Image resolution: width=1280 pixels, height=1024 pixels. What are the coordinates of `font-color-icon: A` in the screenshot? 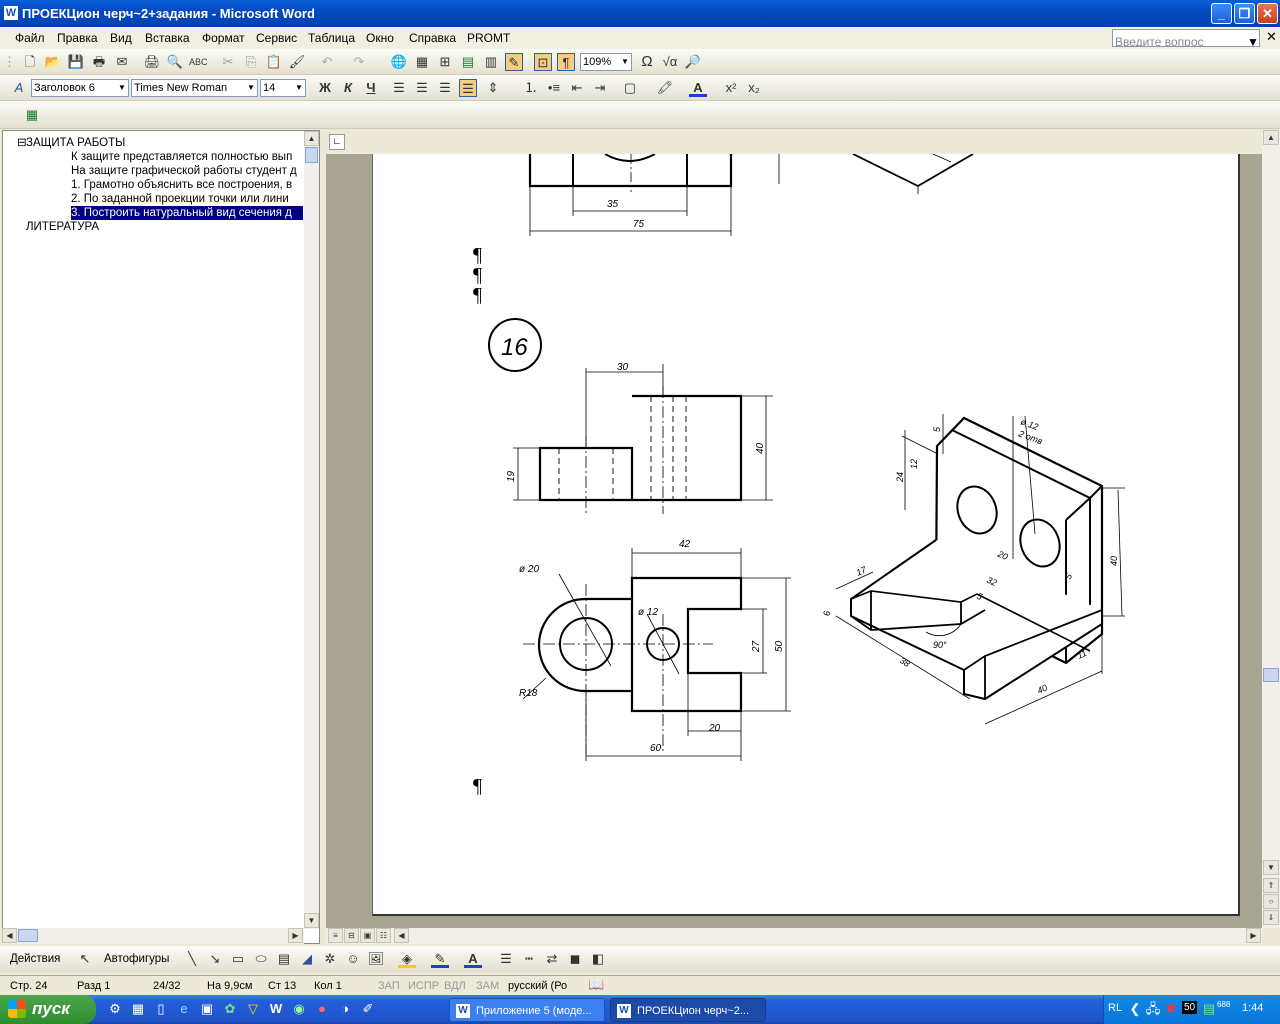 It's located at (698, 88).